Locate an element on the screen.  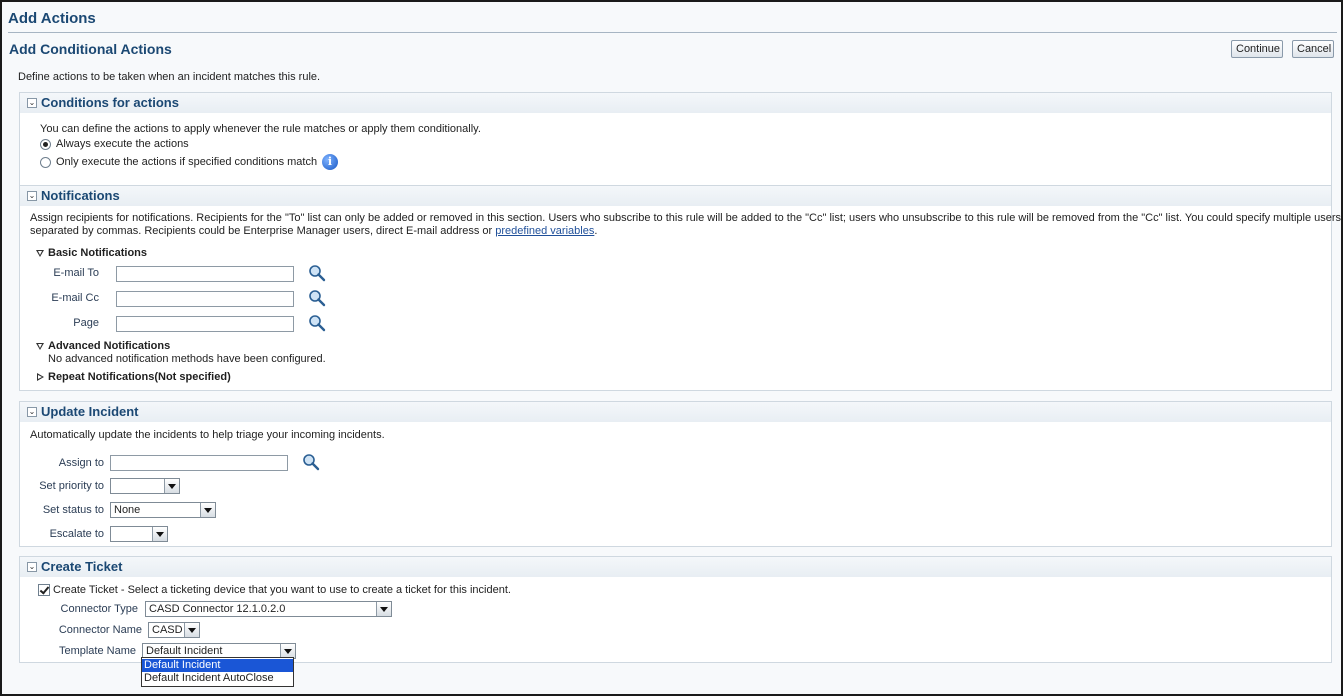
escalate-select is located at coordinates (139, 534).